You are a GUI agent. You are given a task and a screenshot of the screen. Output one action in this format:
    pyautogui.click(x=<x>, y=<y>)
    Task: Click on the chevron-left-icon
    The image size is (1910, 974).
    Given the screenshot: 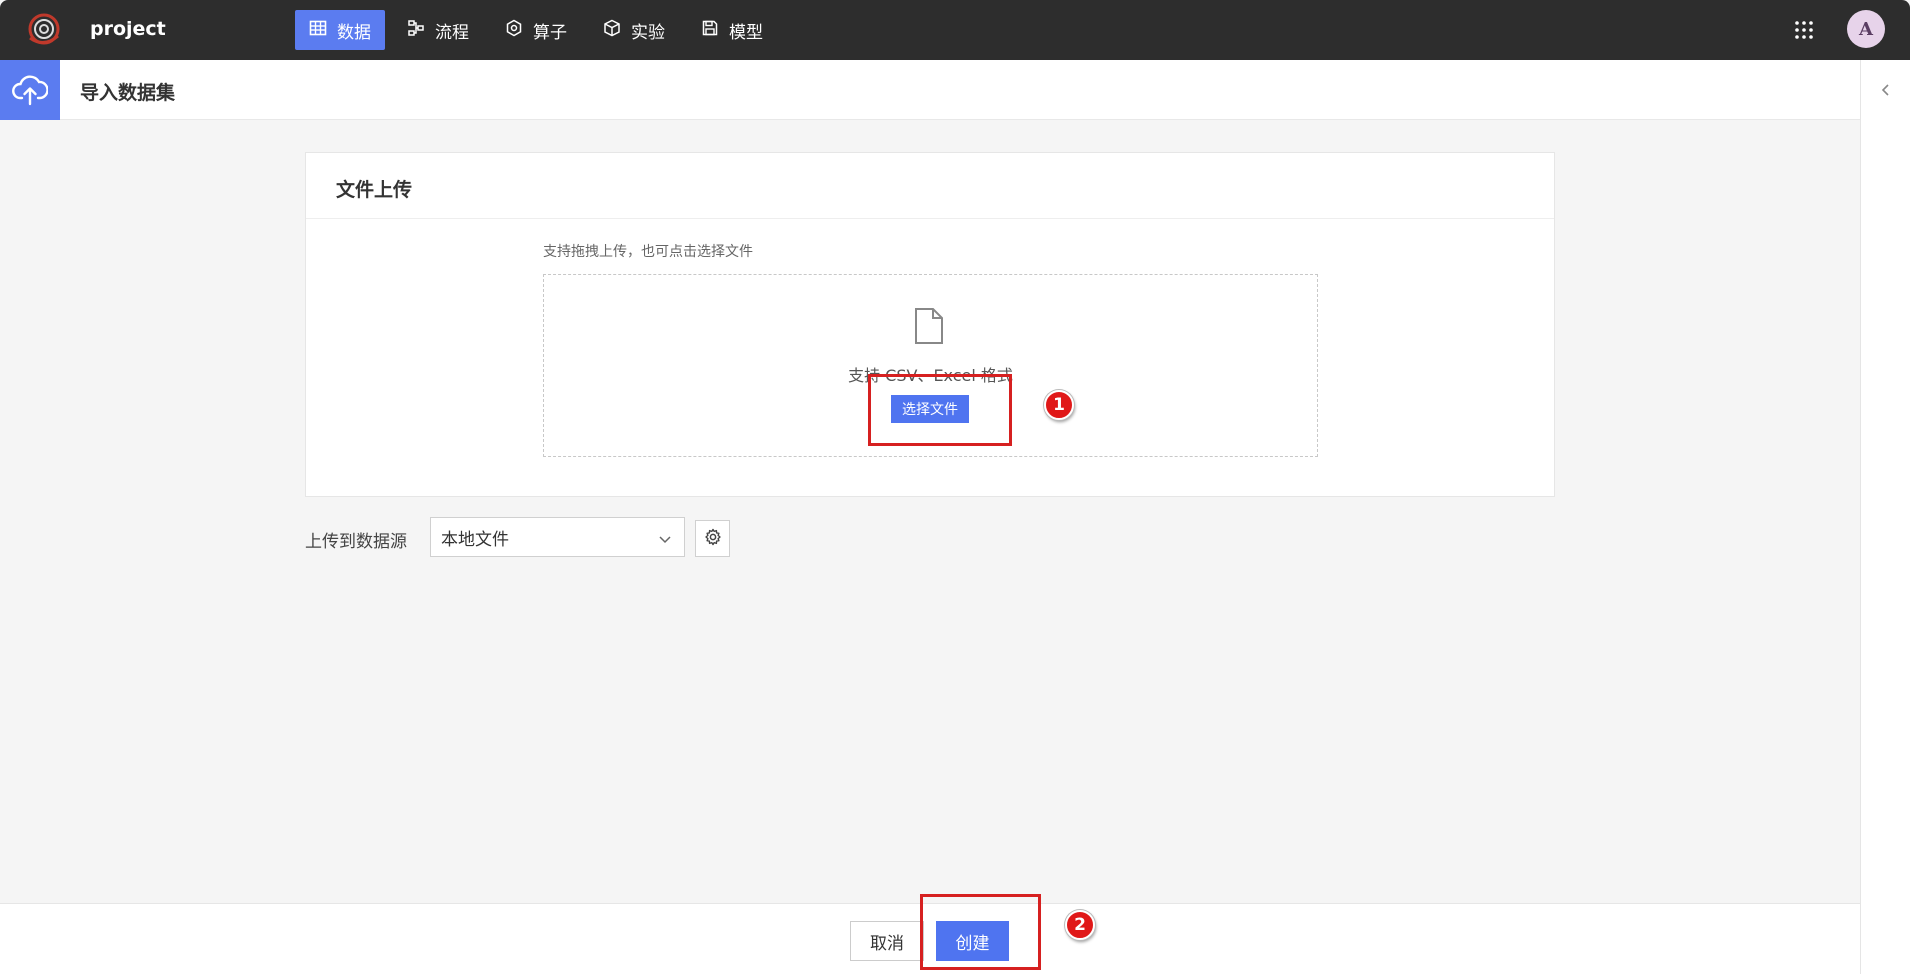 What is the action you would take?
    pyautogui.click(x=1886, y=89)
    